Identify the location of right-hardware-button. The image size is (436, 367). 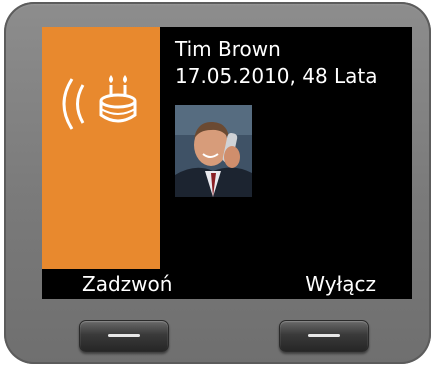
(324, 336).